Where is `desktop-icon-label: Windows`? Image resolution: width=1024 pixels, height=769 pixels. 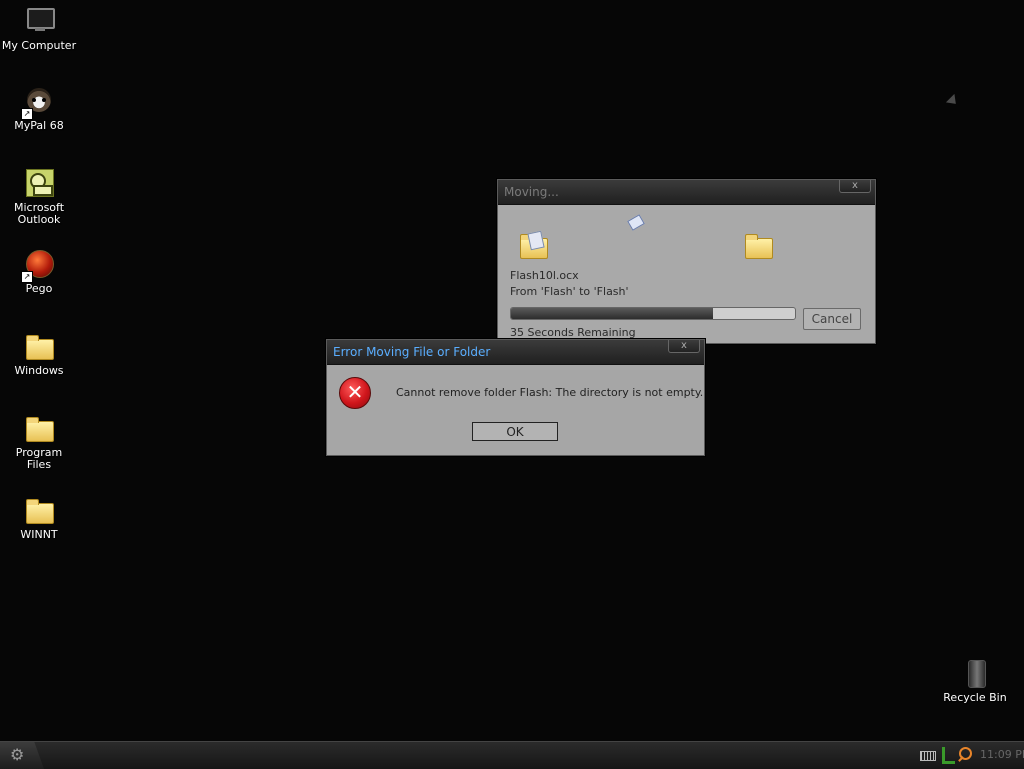
desktop-icon-label: Windows is located at coordinates (39, 370).